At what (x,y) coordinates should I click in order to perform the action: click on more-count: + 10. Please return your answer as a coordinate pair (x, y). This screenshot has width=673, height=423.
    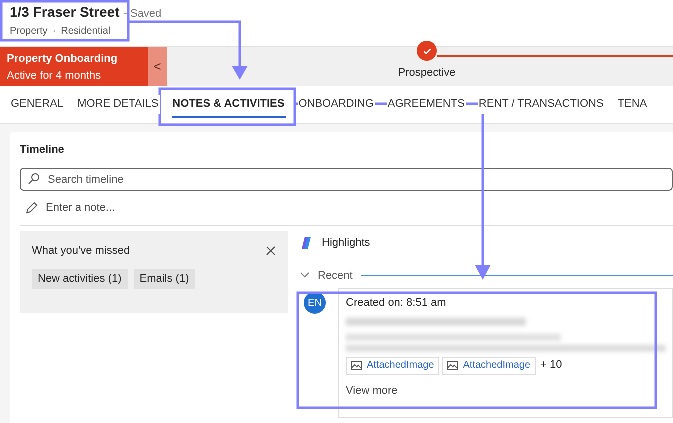
    Looking at the image, I should click on (551, 365).